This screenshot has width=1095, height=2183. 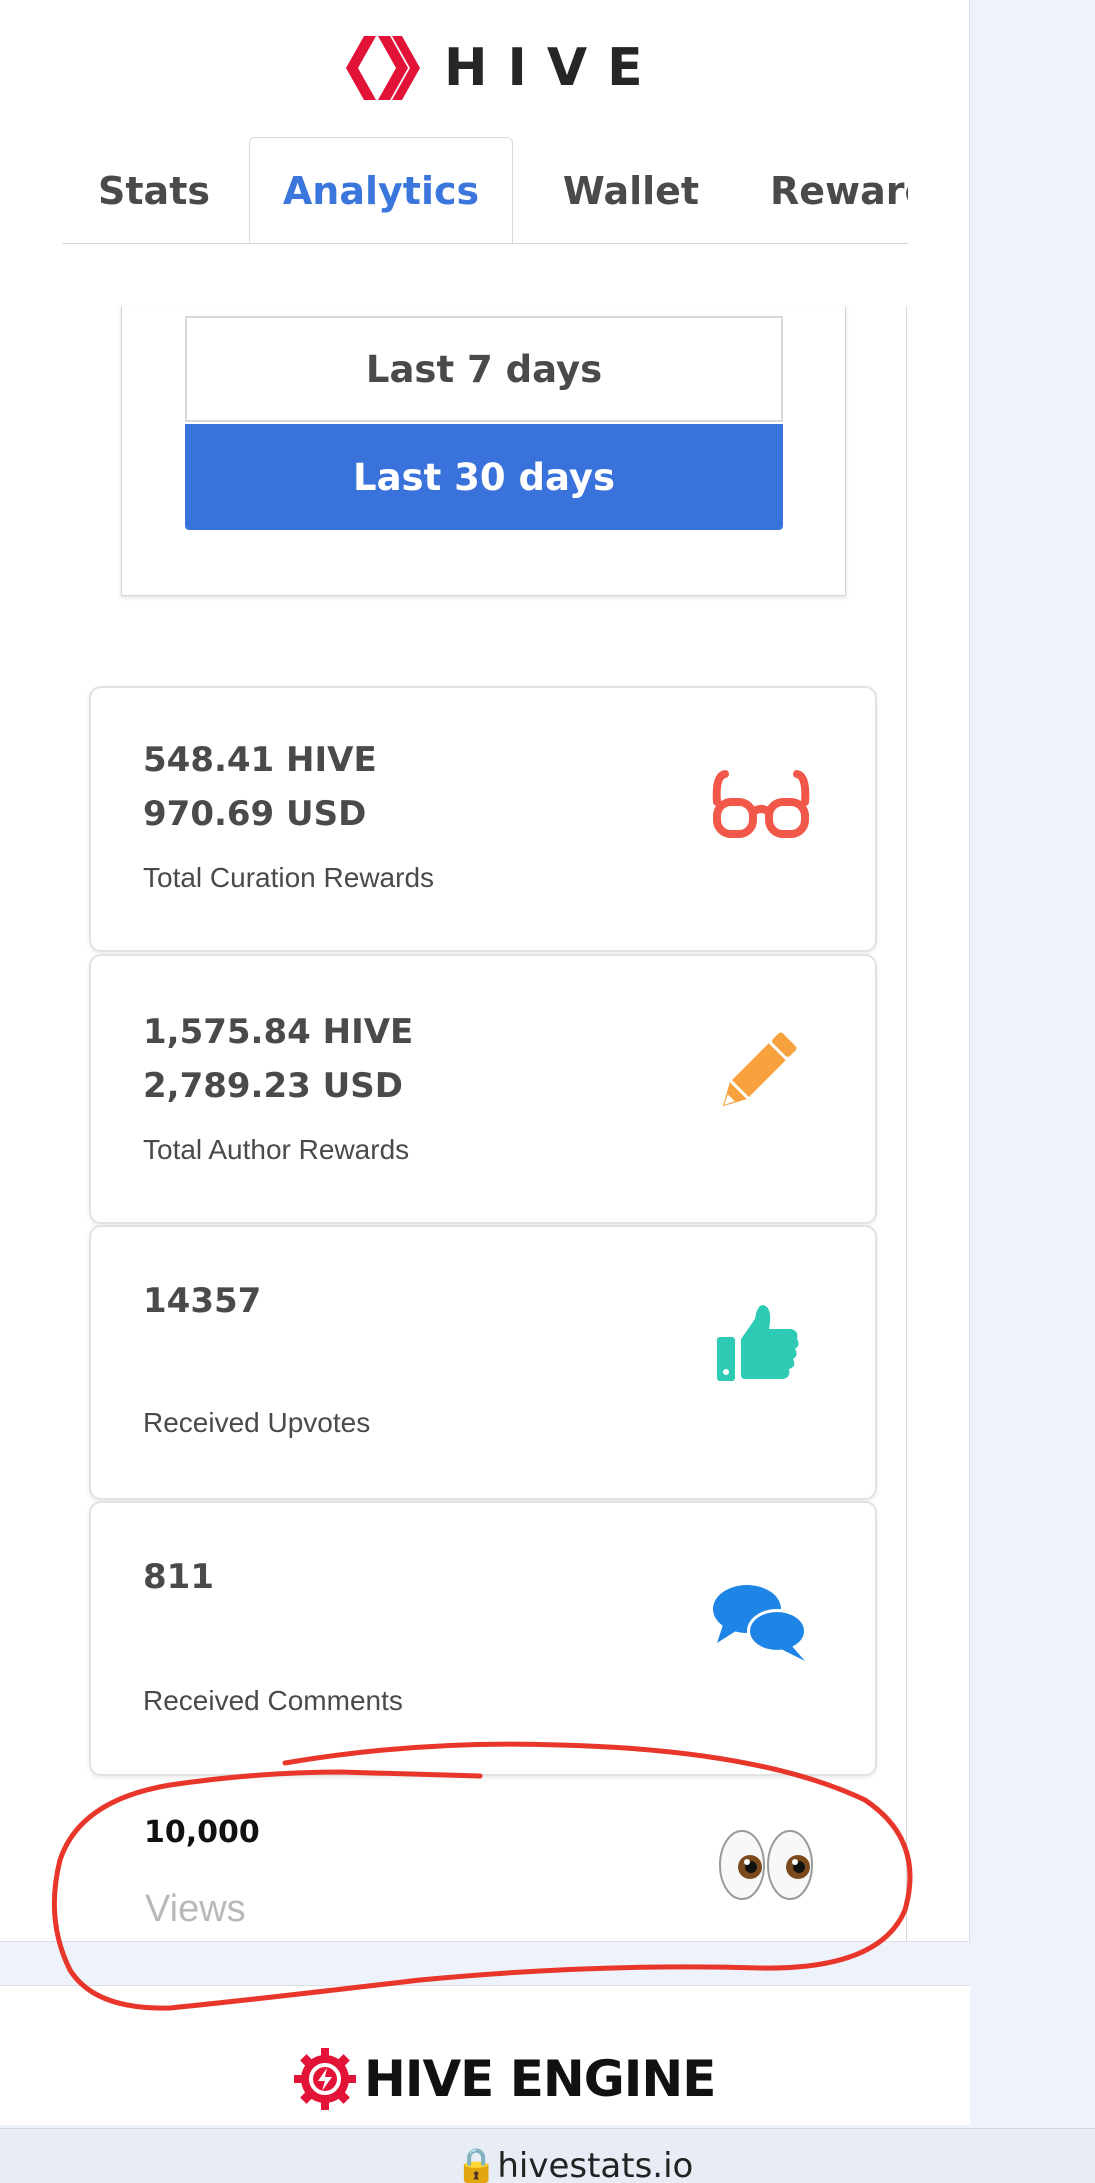 What do you see at coordinates (273, 1700) in the screenshot?
I see `comments-label: Received Comments` at bounding box center [273, 1700].